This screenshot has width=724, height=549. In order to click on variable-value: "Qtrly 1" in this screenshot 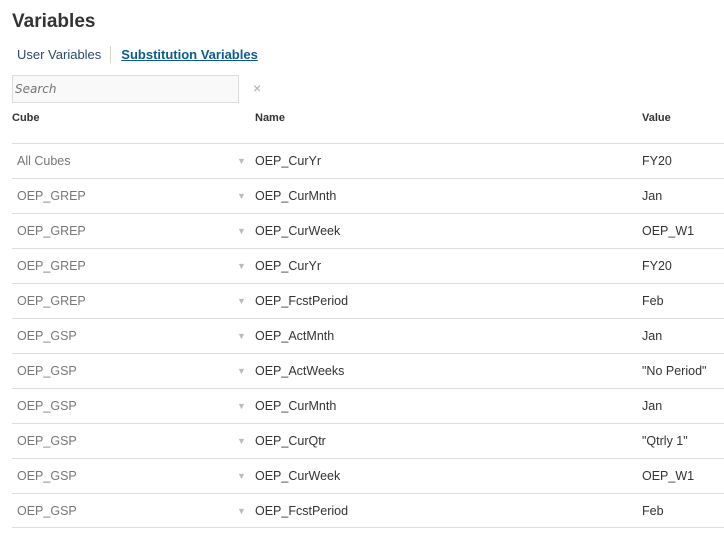, I will do `click(665, 441)`.